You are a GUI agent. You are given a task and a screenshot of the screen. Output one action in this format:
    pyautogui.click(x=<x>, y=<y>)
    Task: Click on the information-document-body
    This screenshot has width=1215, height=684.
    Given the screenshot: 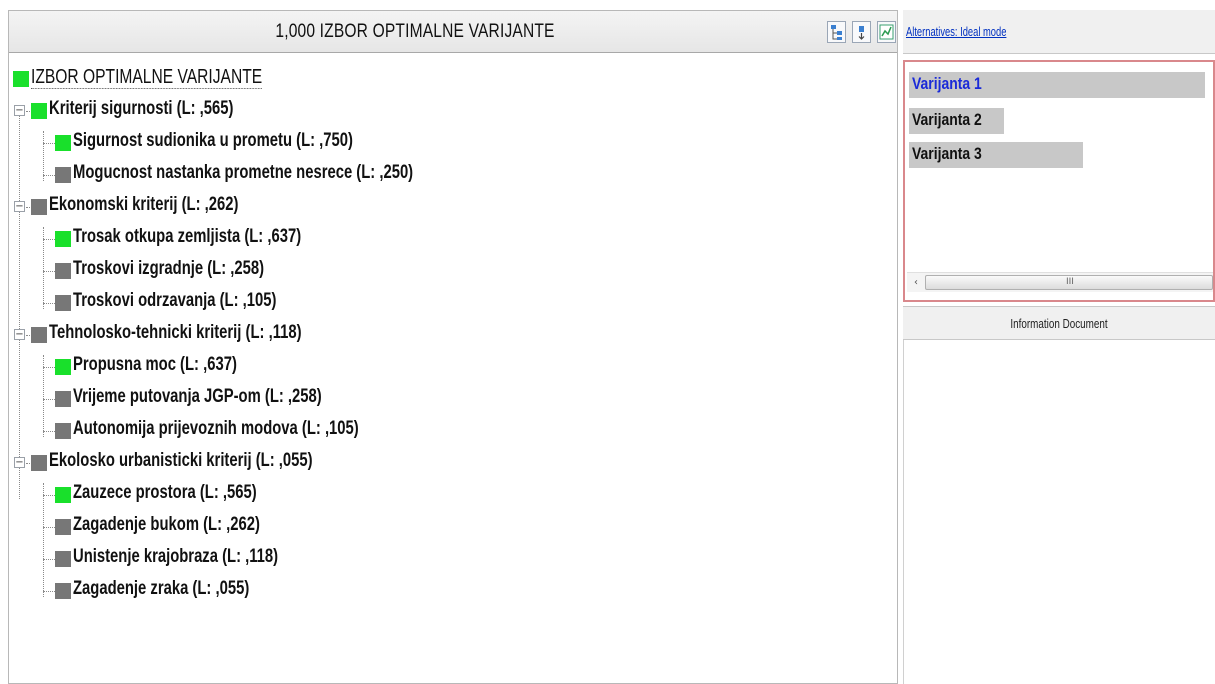 What is the action you would take?
    pyautogui.click(x=1059, y=512)
    